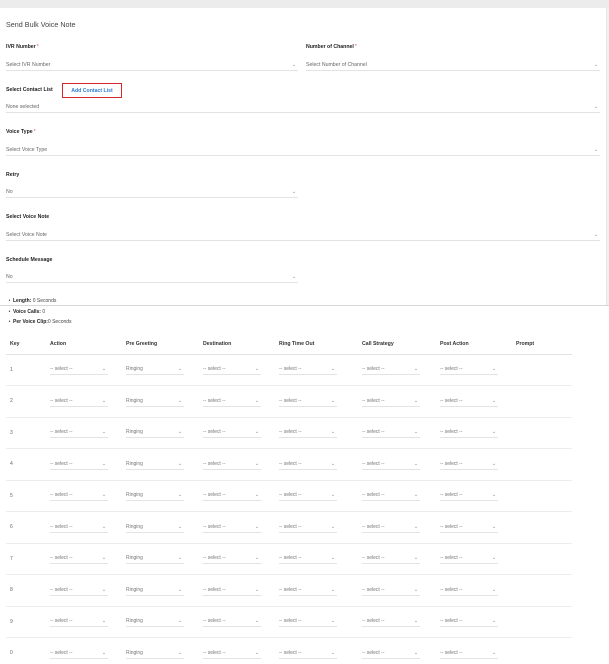 This screenshot has width=609, height=664. Describe the element at coordinates (26, 433) in the screenshot. I see `key-cell: 3` at that location.